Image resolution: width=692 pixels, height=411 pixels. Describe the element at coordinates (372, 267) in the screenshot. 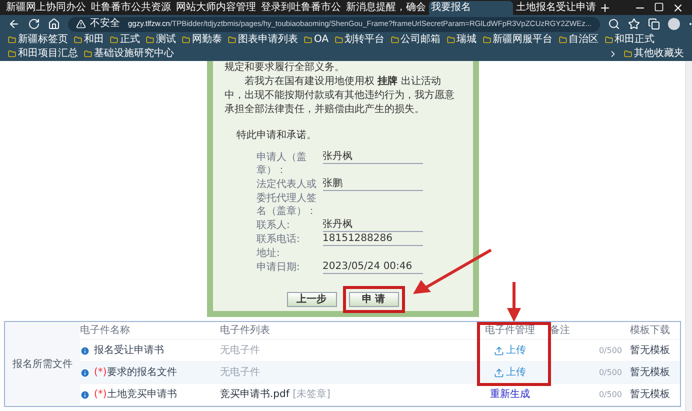

I see `field-value: 2023/05/24 00:46` at that location.